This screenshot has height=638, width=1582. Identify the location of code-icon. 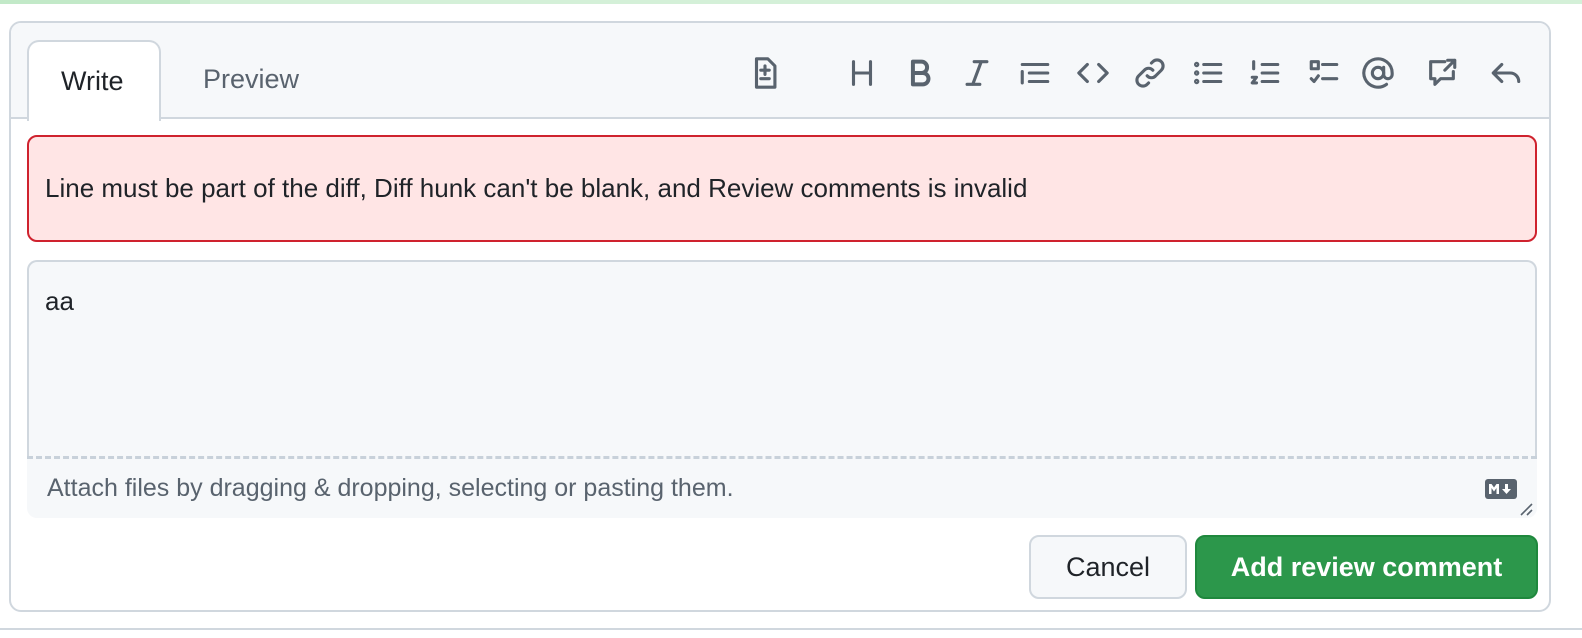
(1093, 73).